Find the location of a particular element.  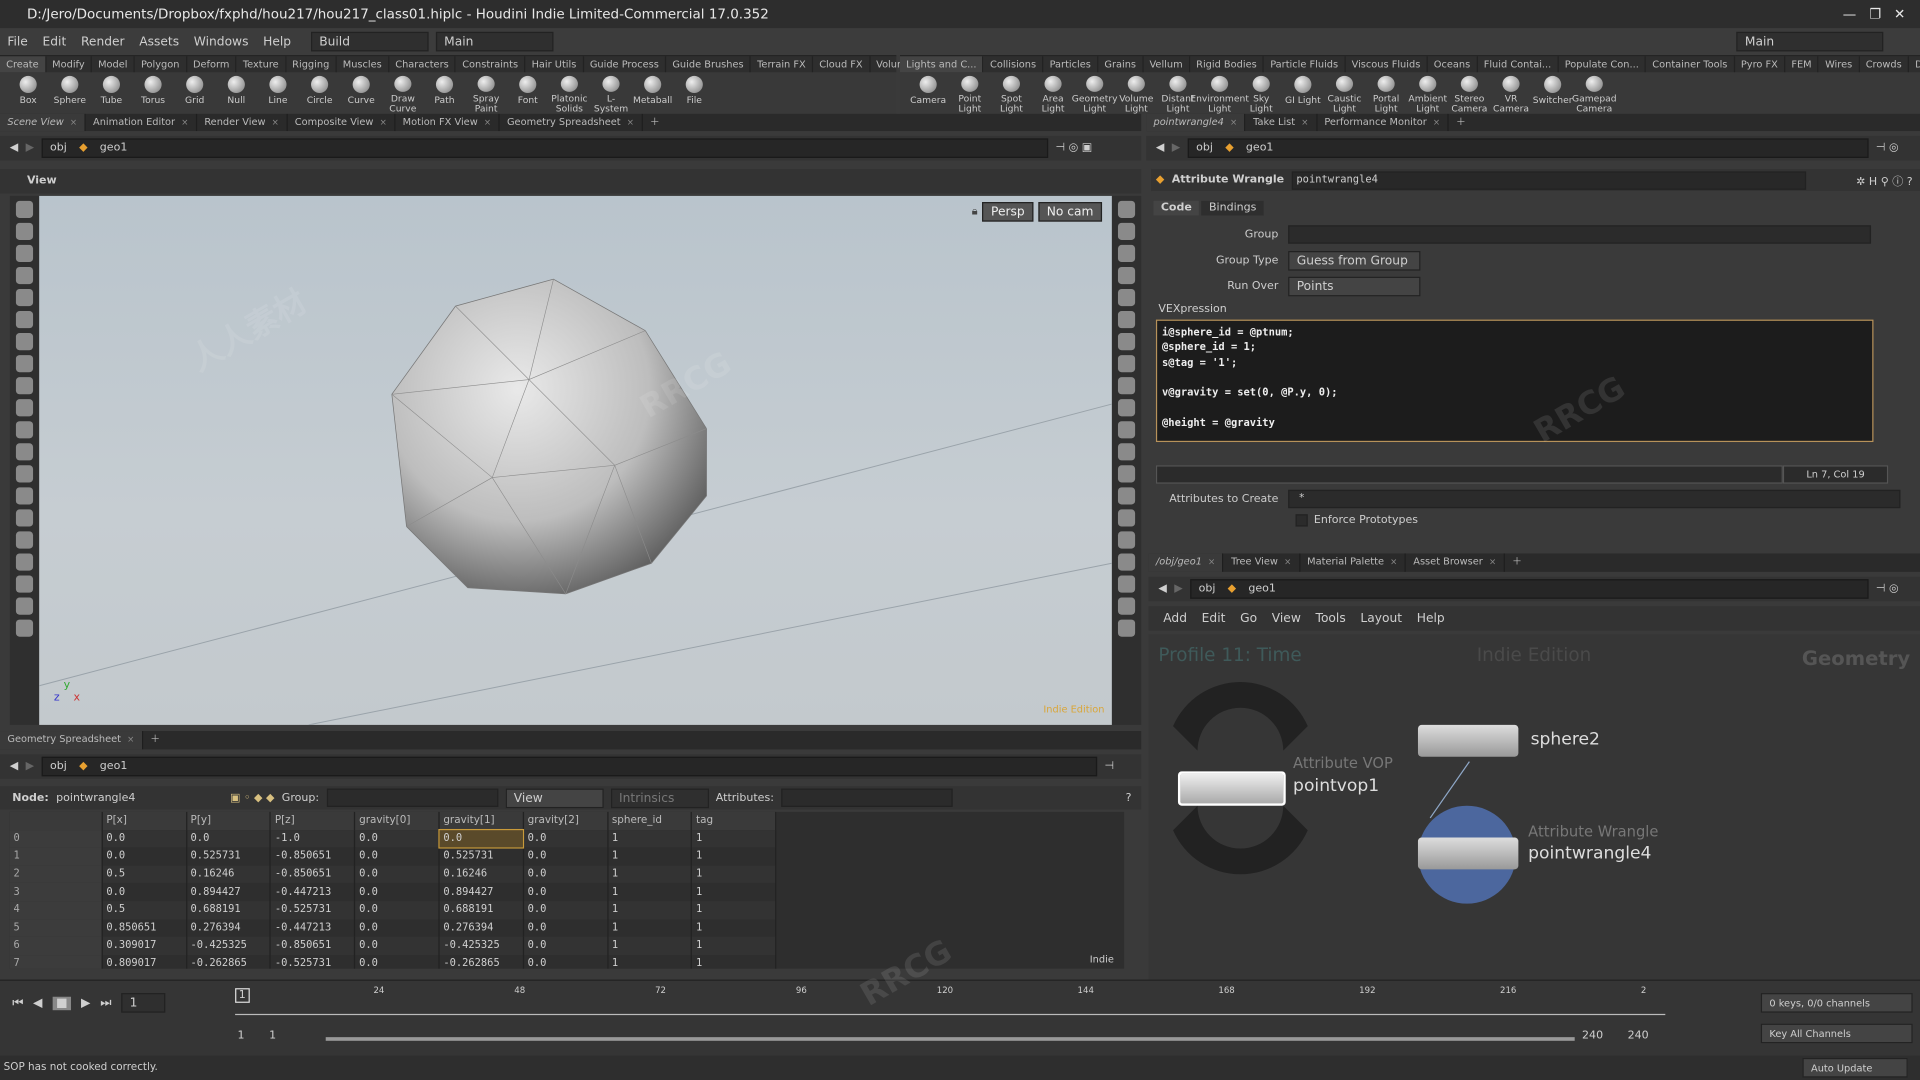

column-header: gravity[1] is located at coordinates (481, 820).